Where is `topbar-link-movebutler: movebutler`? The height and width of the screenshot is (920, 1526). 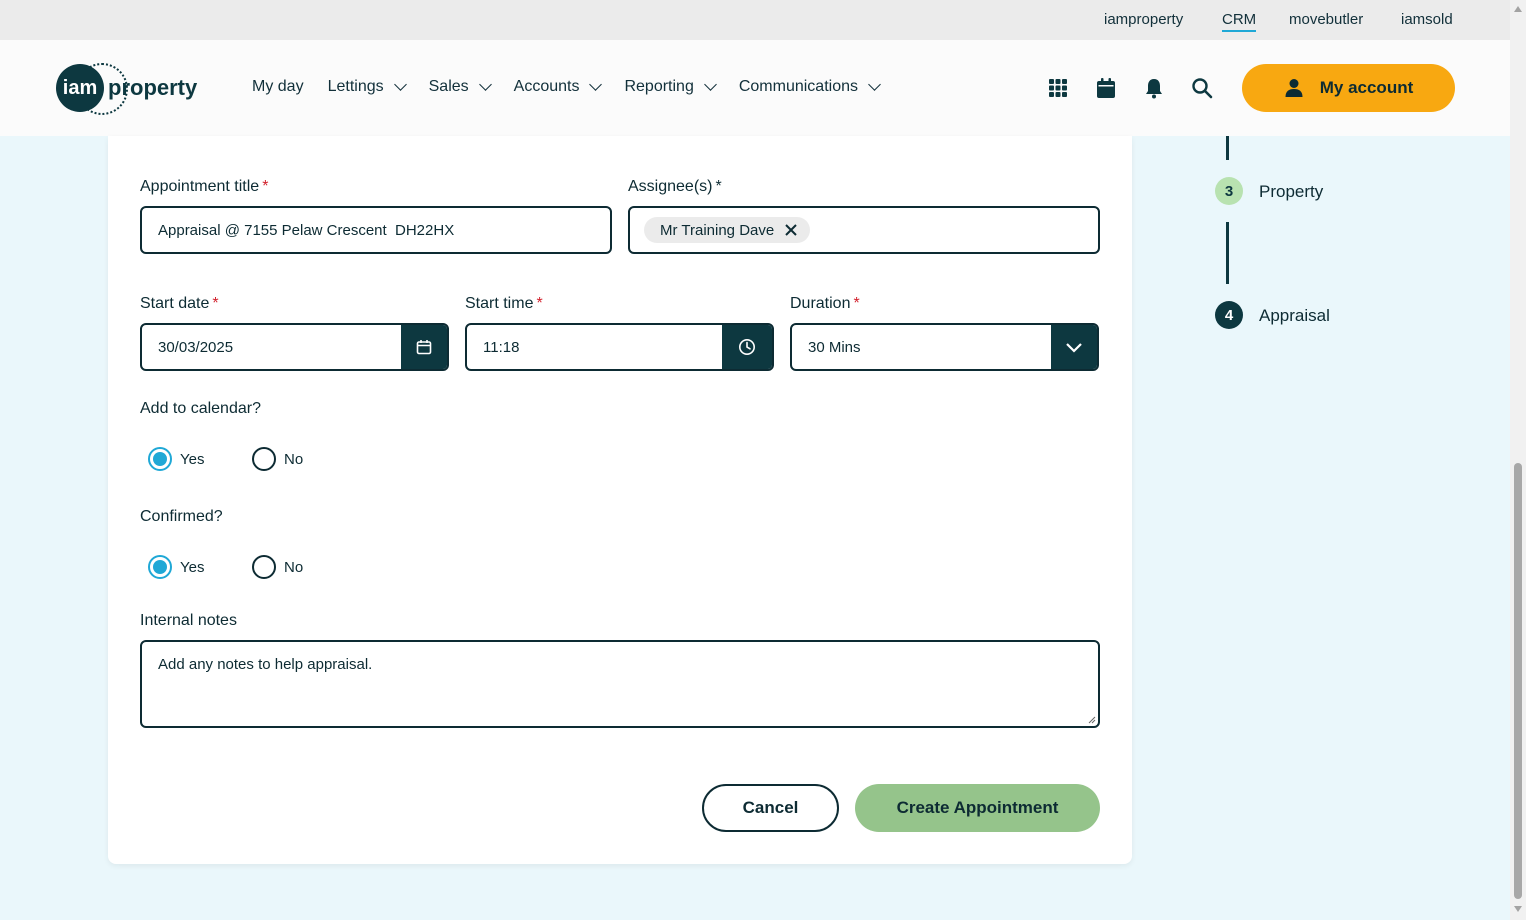 topbar-link-movebutler: movebutler is located at coordinates (1326, 19).